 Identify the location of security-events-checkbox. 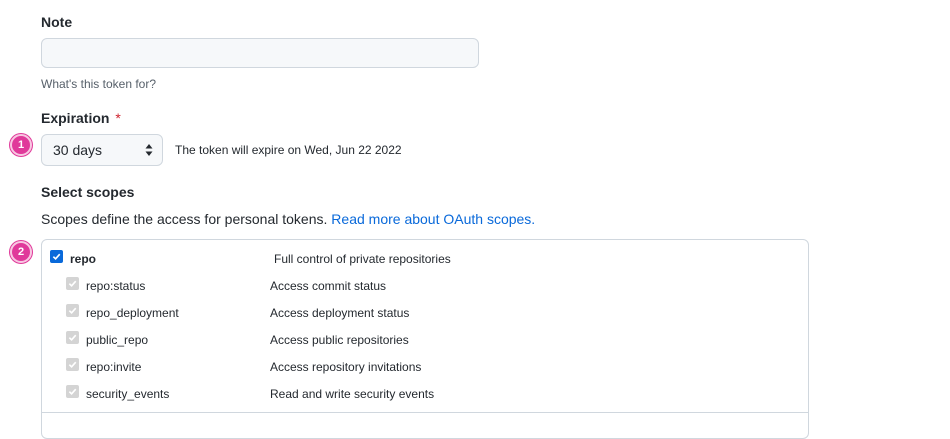
(72, 391).